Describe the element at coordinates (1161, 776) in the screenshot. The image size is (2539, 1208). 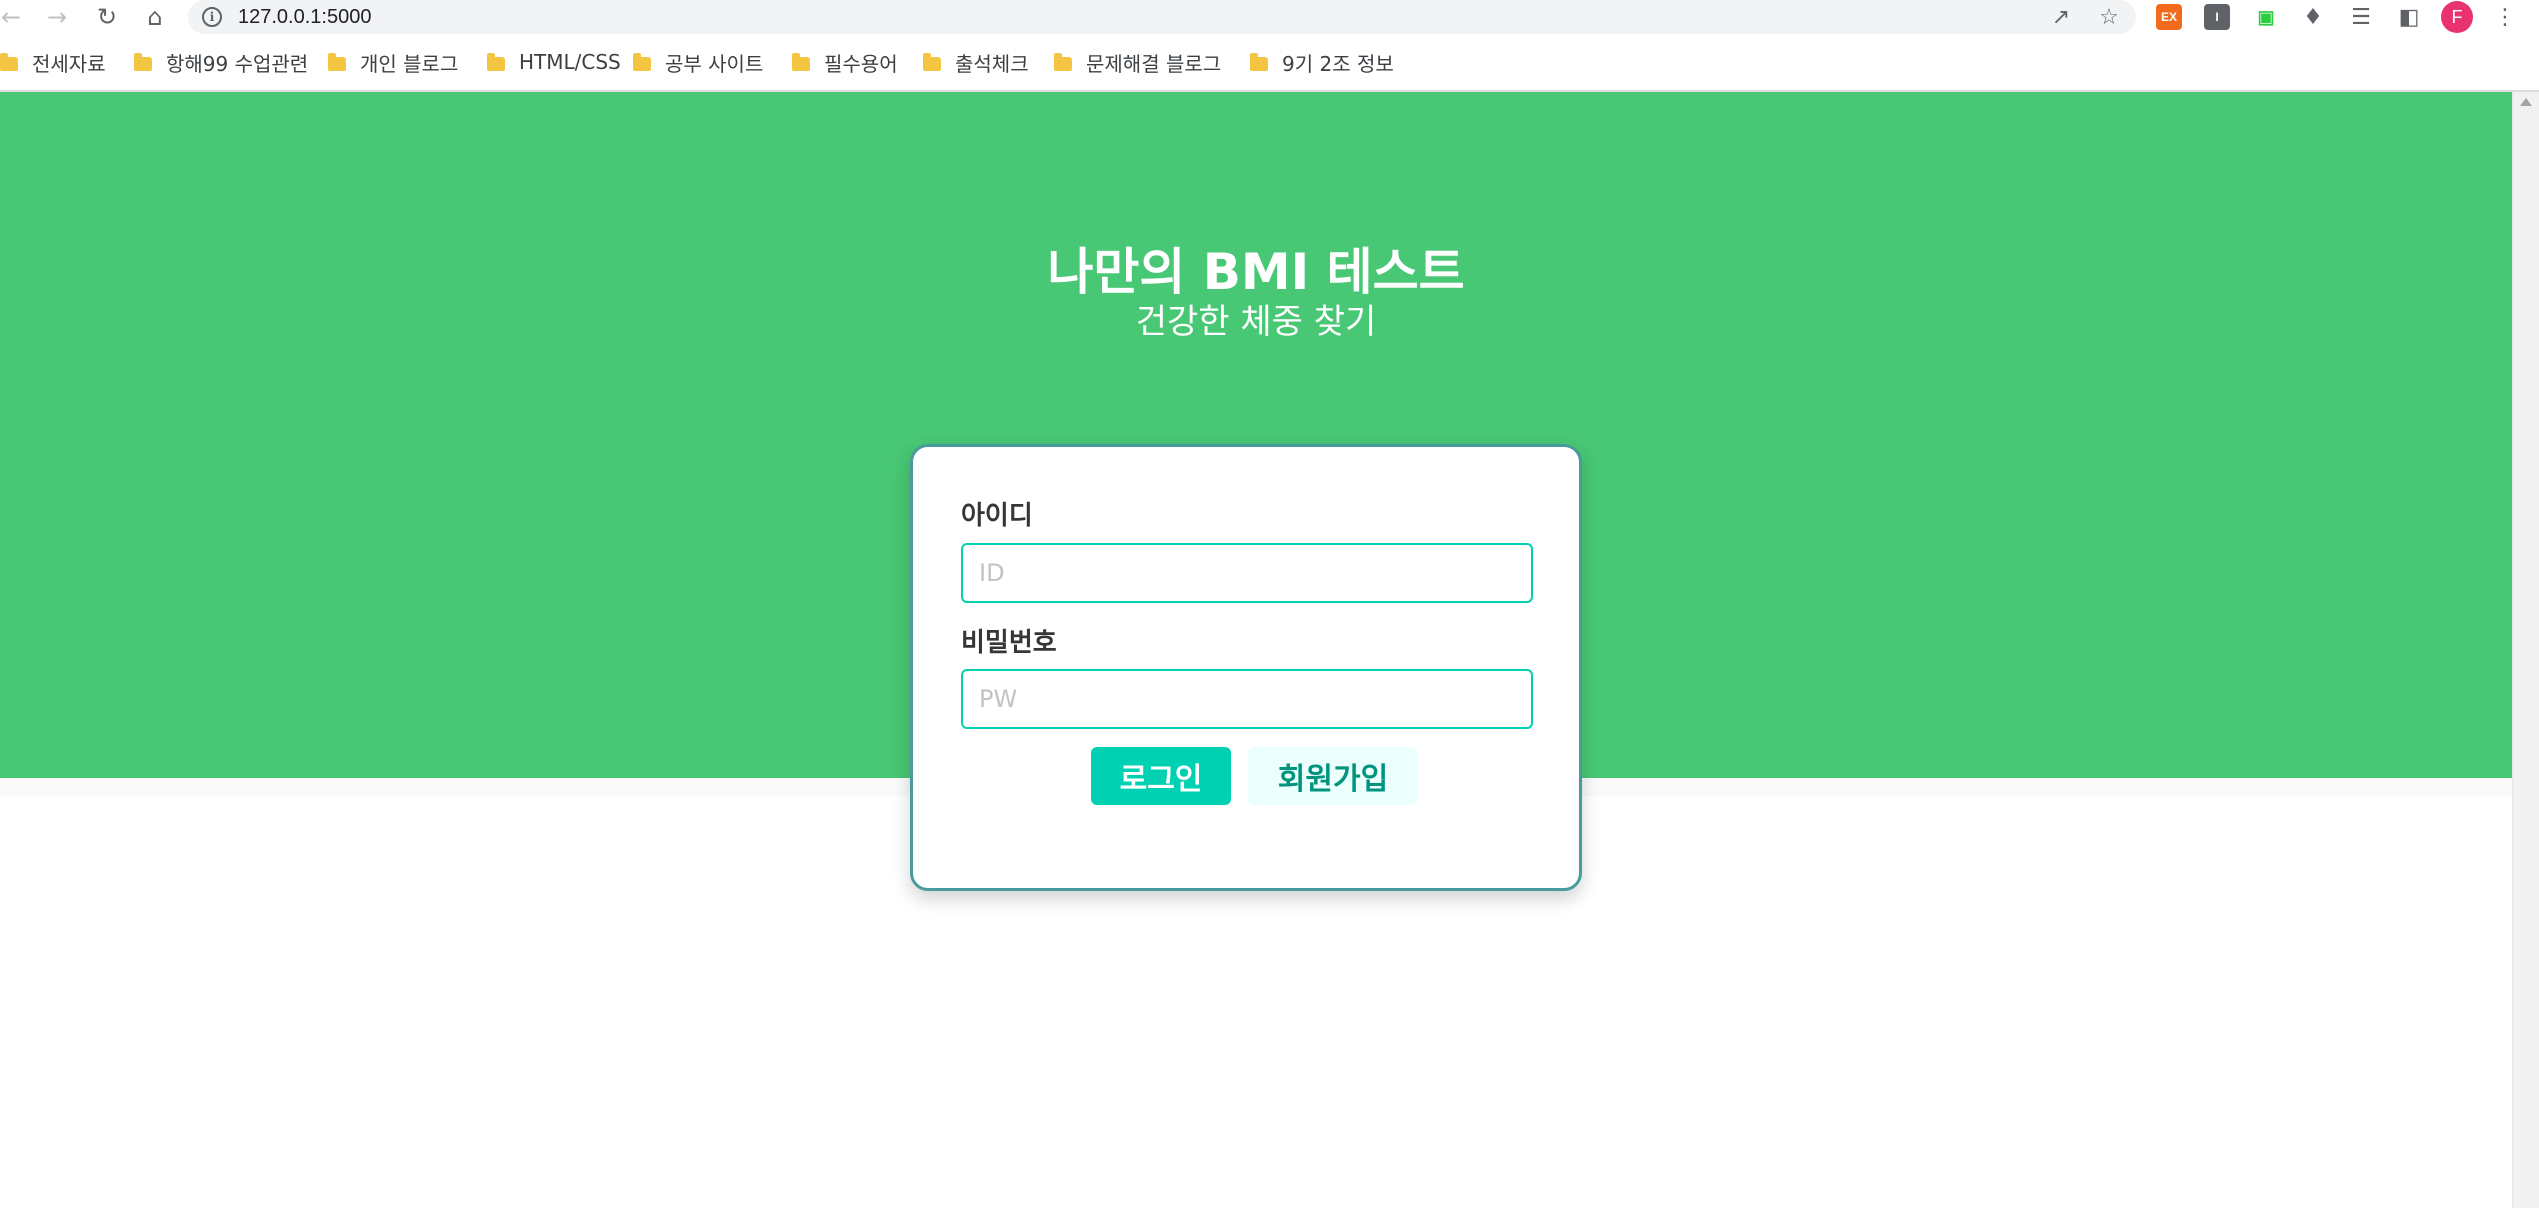
I see `login-button: 로그인` at that location.